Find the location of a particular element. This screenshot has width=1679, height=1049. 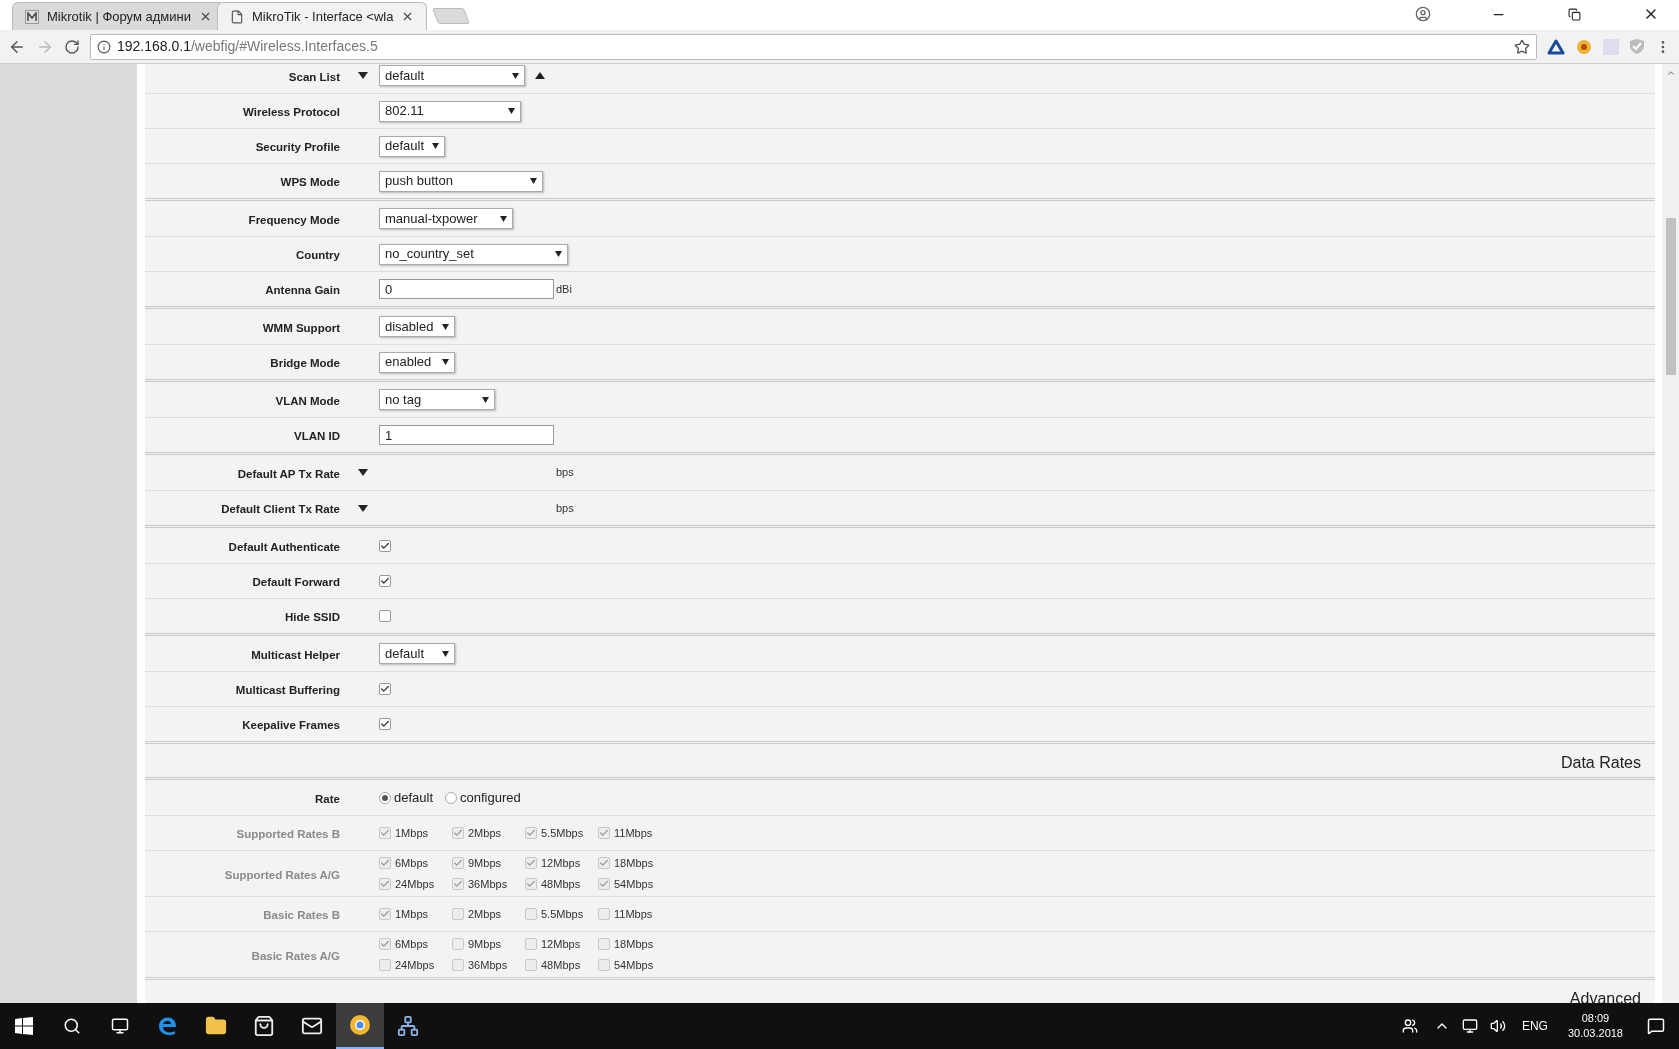

field-label: Hide SSID is located at coordinates (312, 617).